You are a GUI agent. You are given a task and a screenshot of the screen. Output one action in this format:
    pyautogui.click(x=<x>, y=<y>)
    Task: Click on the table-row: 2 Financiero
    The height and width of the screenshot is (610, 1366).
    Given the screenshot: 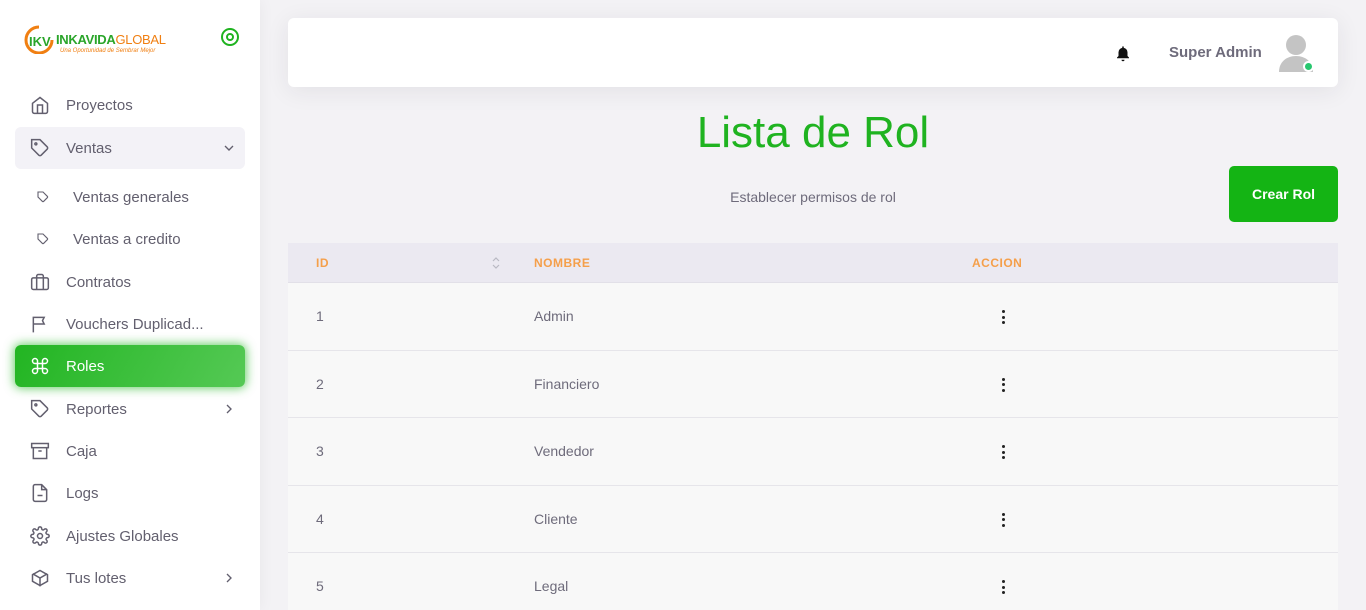 What is the action you would take?
    pyautogui.click(x=813, y=384)
    